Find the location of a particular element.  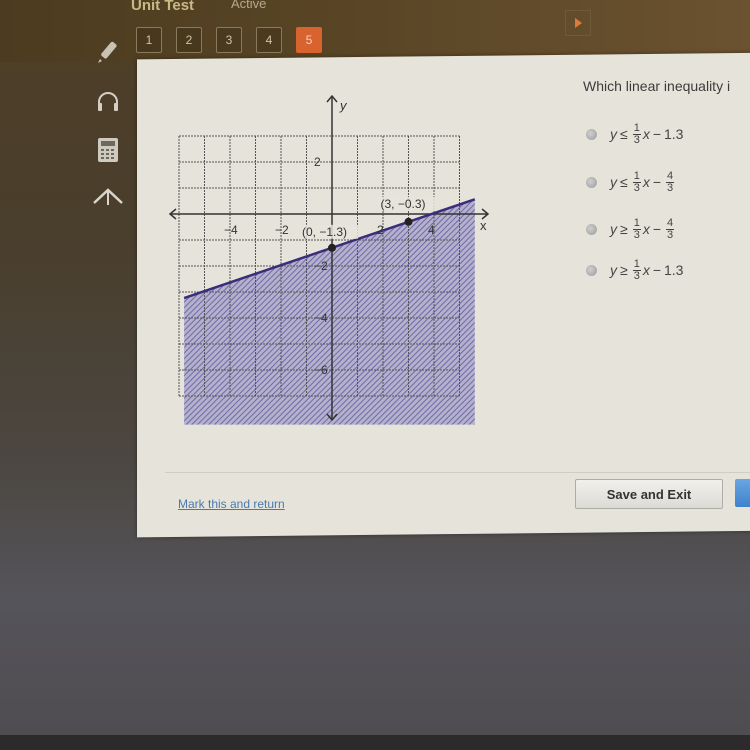

y-tick-label: −4 is located at coordinates (321, 318).